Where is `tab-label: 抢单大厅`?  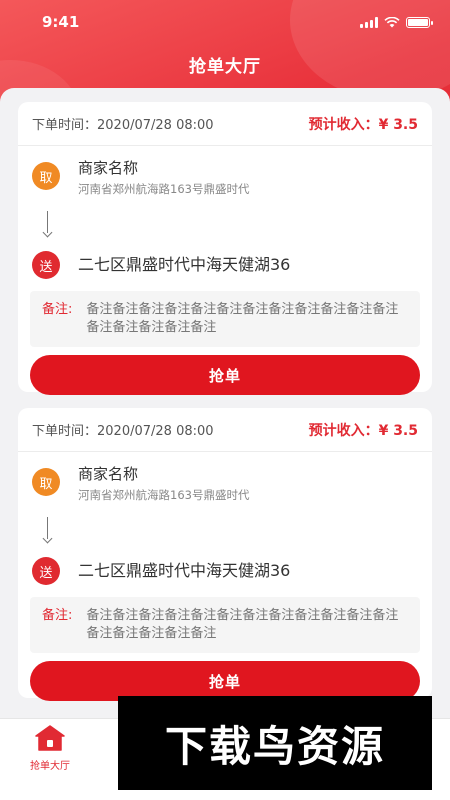
tab-label: 抢单大厅 is located at coordinates (50, 766).